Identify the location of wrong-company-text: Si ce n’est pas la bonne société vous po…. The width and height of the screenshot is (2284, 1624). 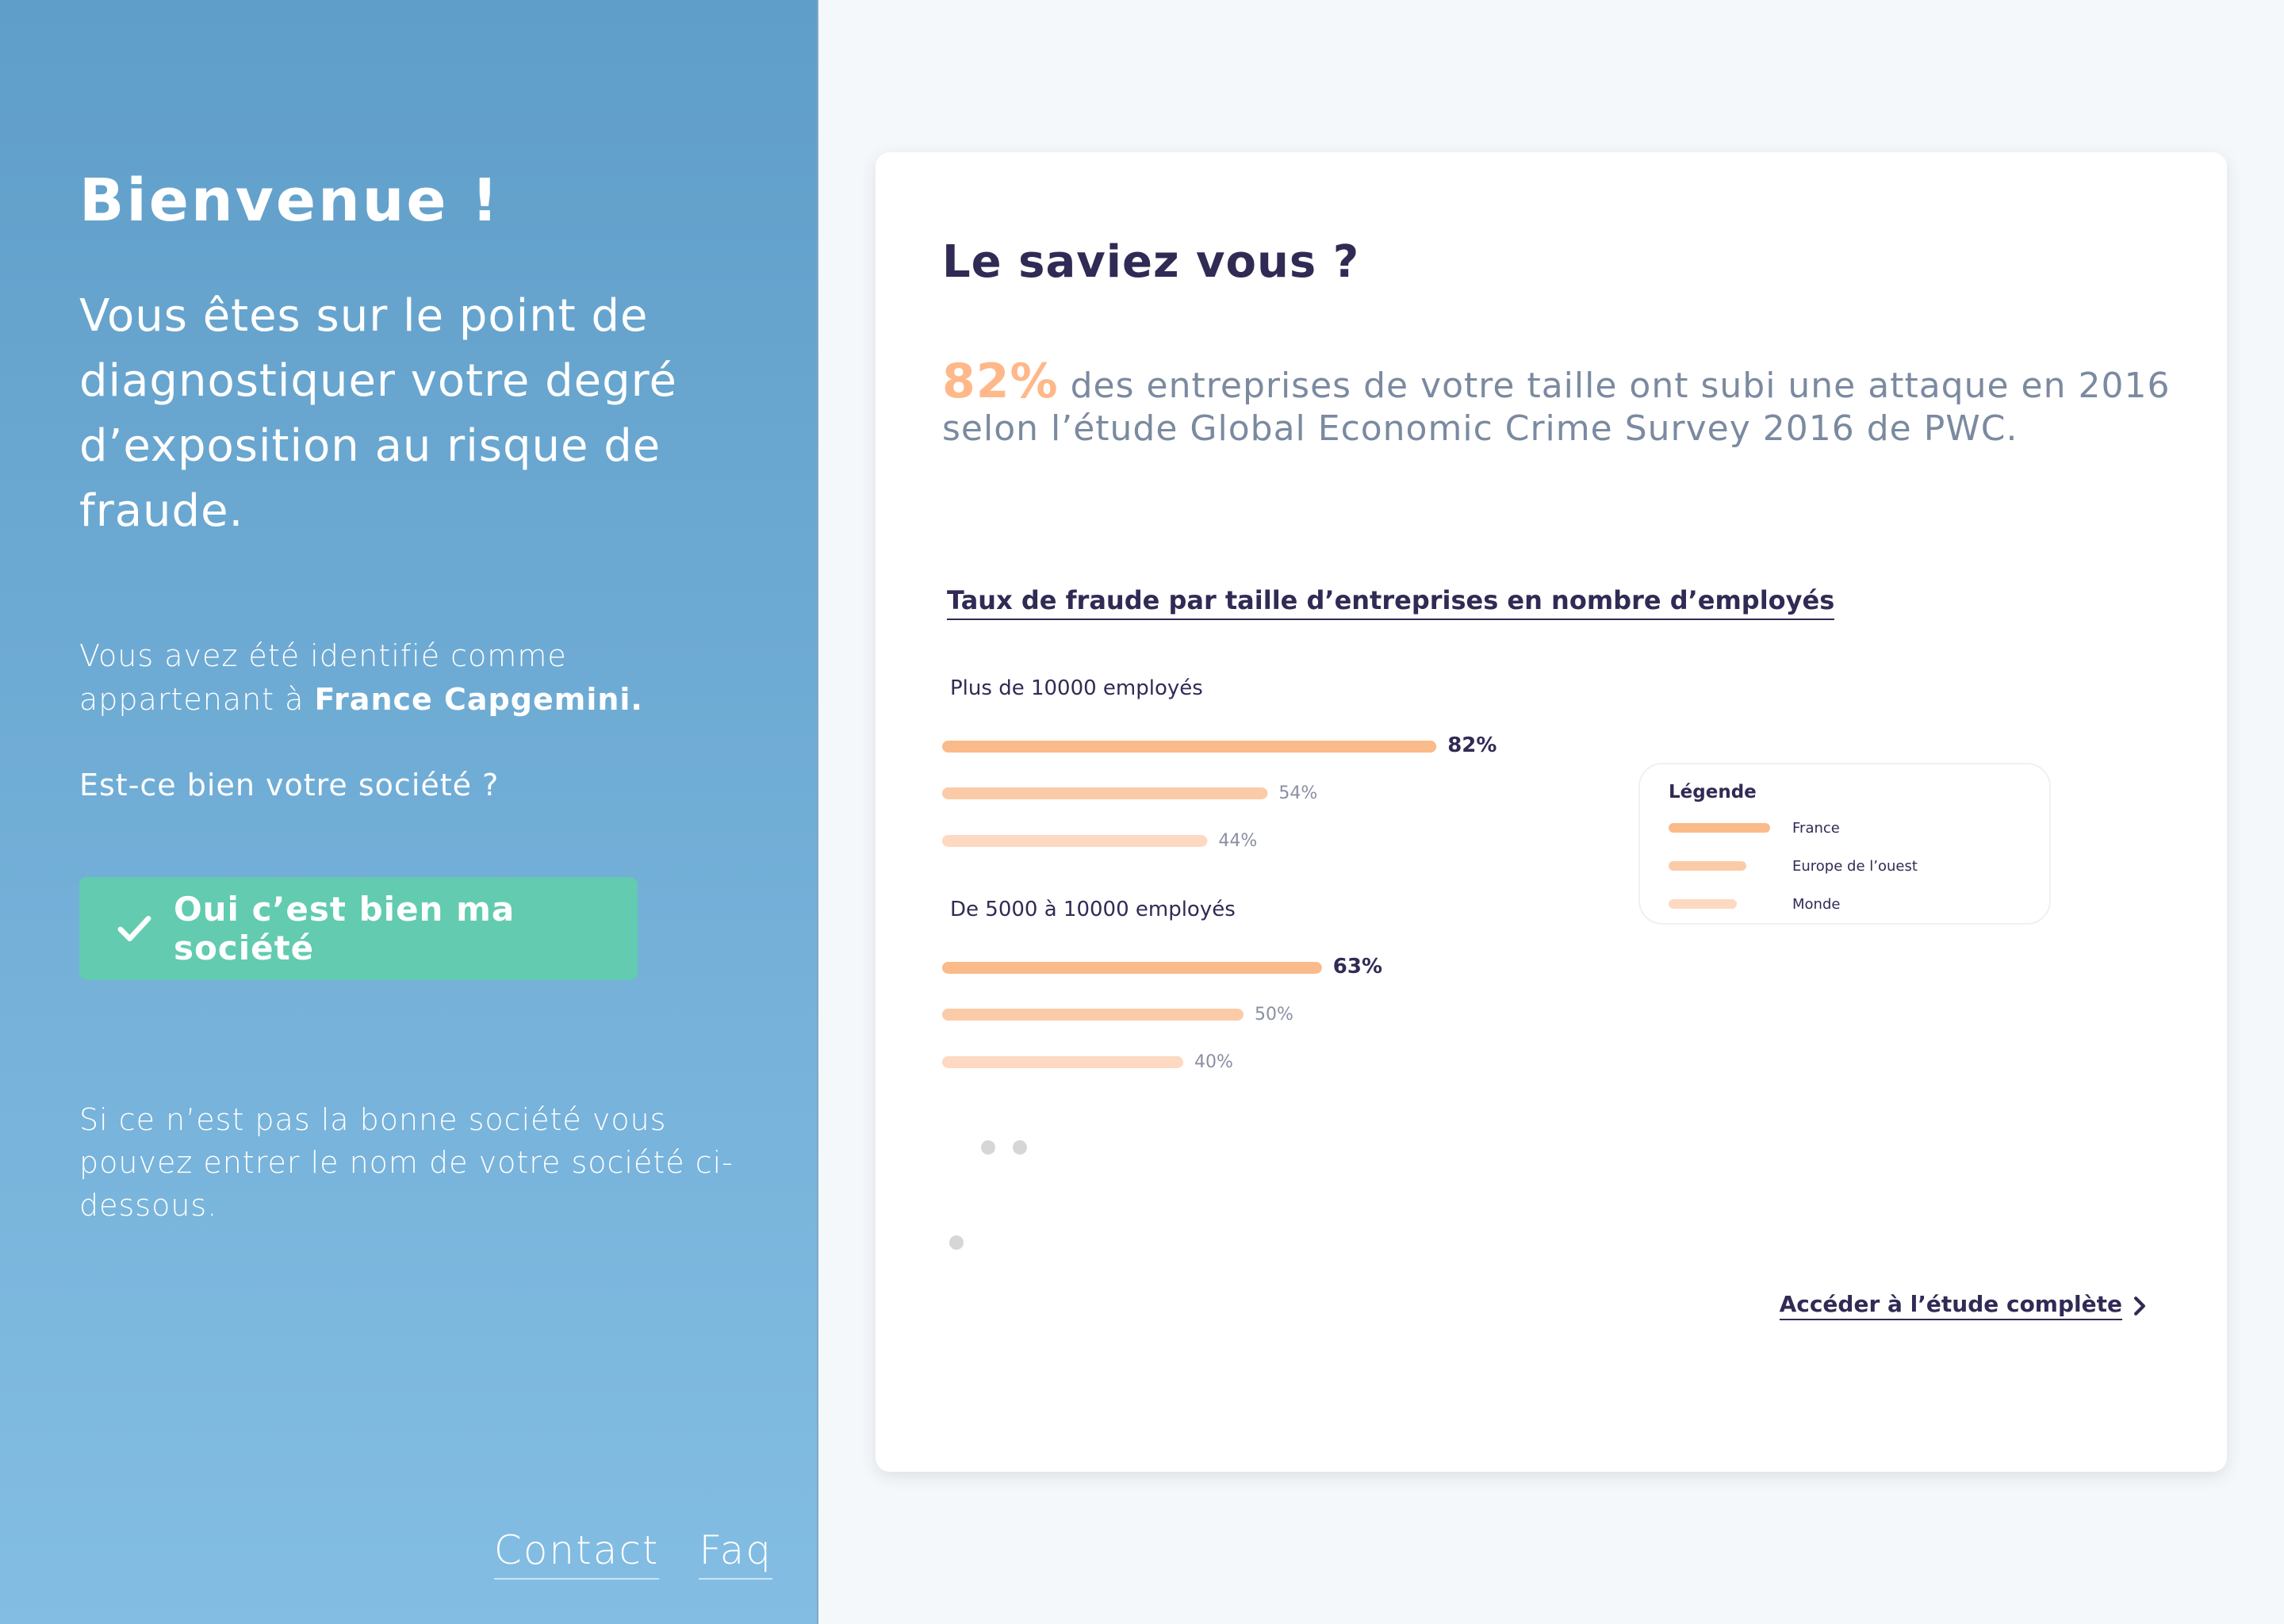
(406, 1162).